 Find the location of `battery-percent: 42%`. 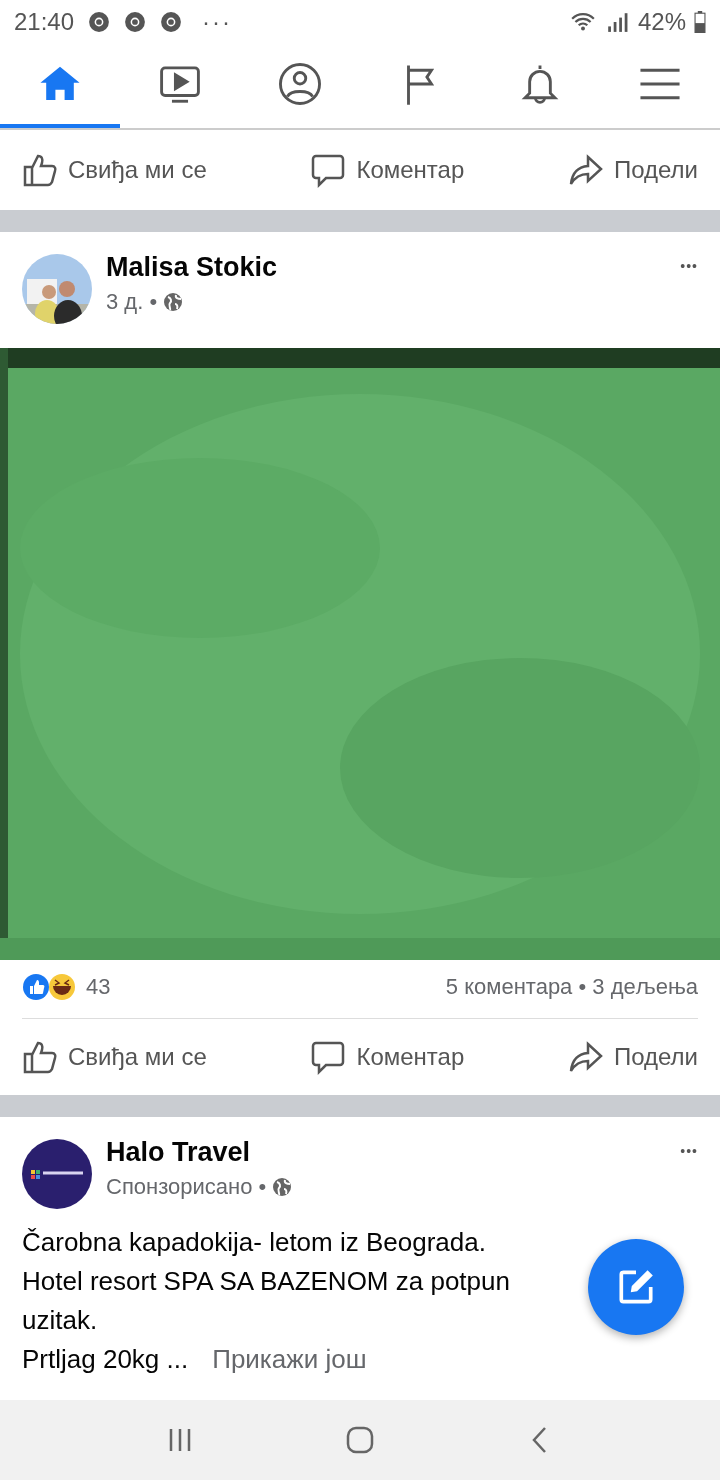

battery-percent: 42% is located at coordinates (661, 22).